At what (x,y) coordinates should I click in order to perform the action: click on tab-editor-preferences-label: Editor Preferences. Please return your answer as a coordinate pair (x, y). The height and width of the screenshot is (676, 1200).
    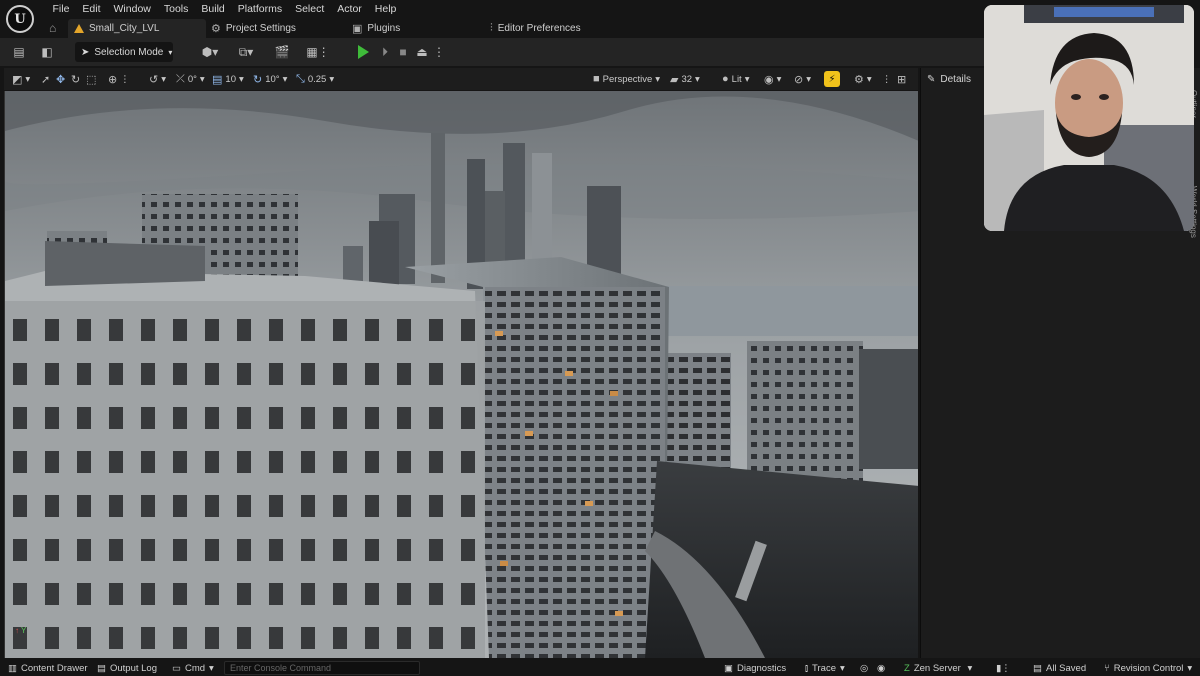
    Looking at the image, I should click on (539, 28).